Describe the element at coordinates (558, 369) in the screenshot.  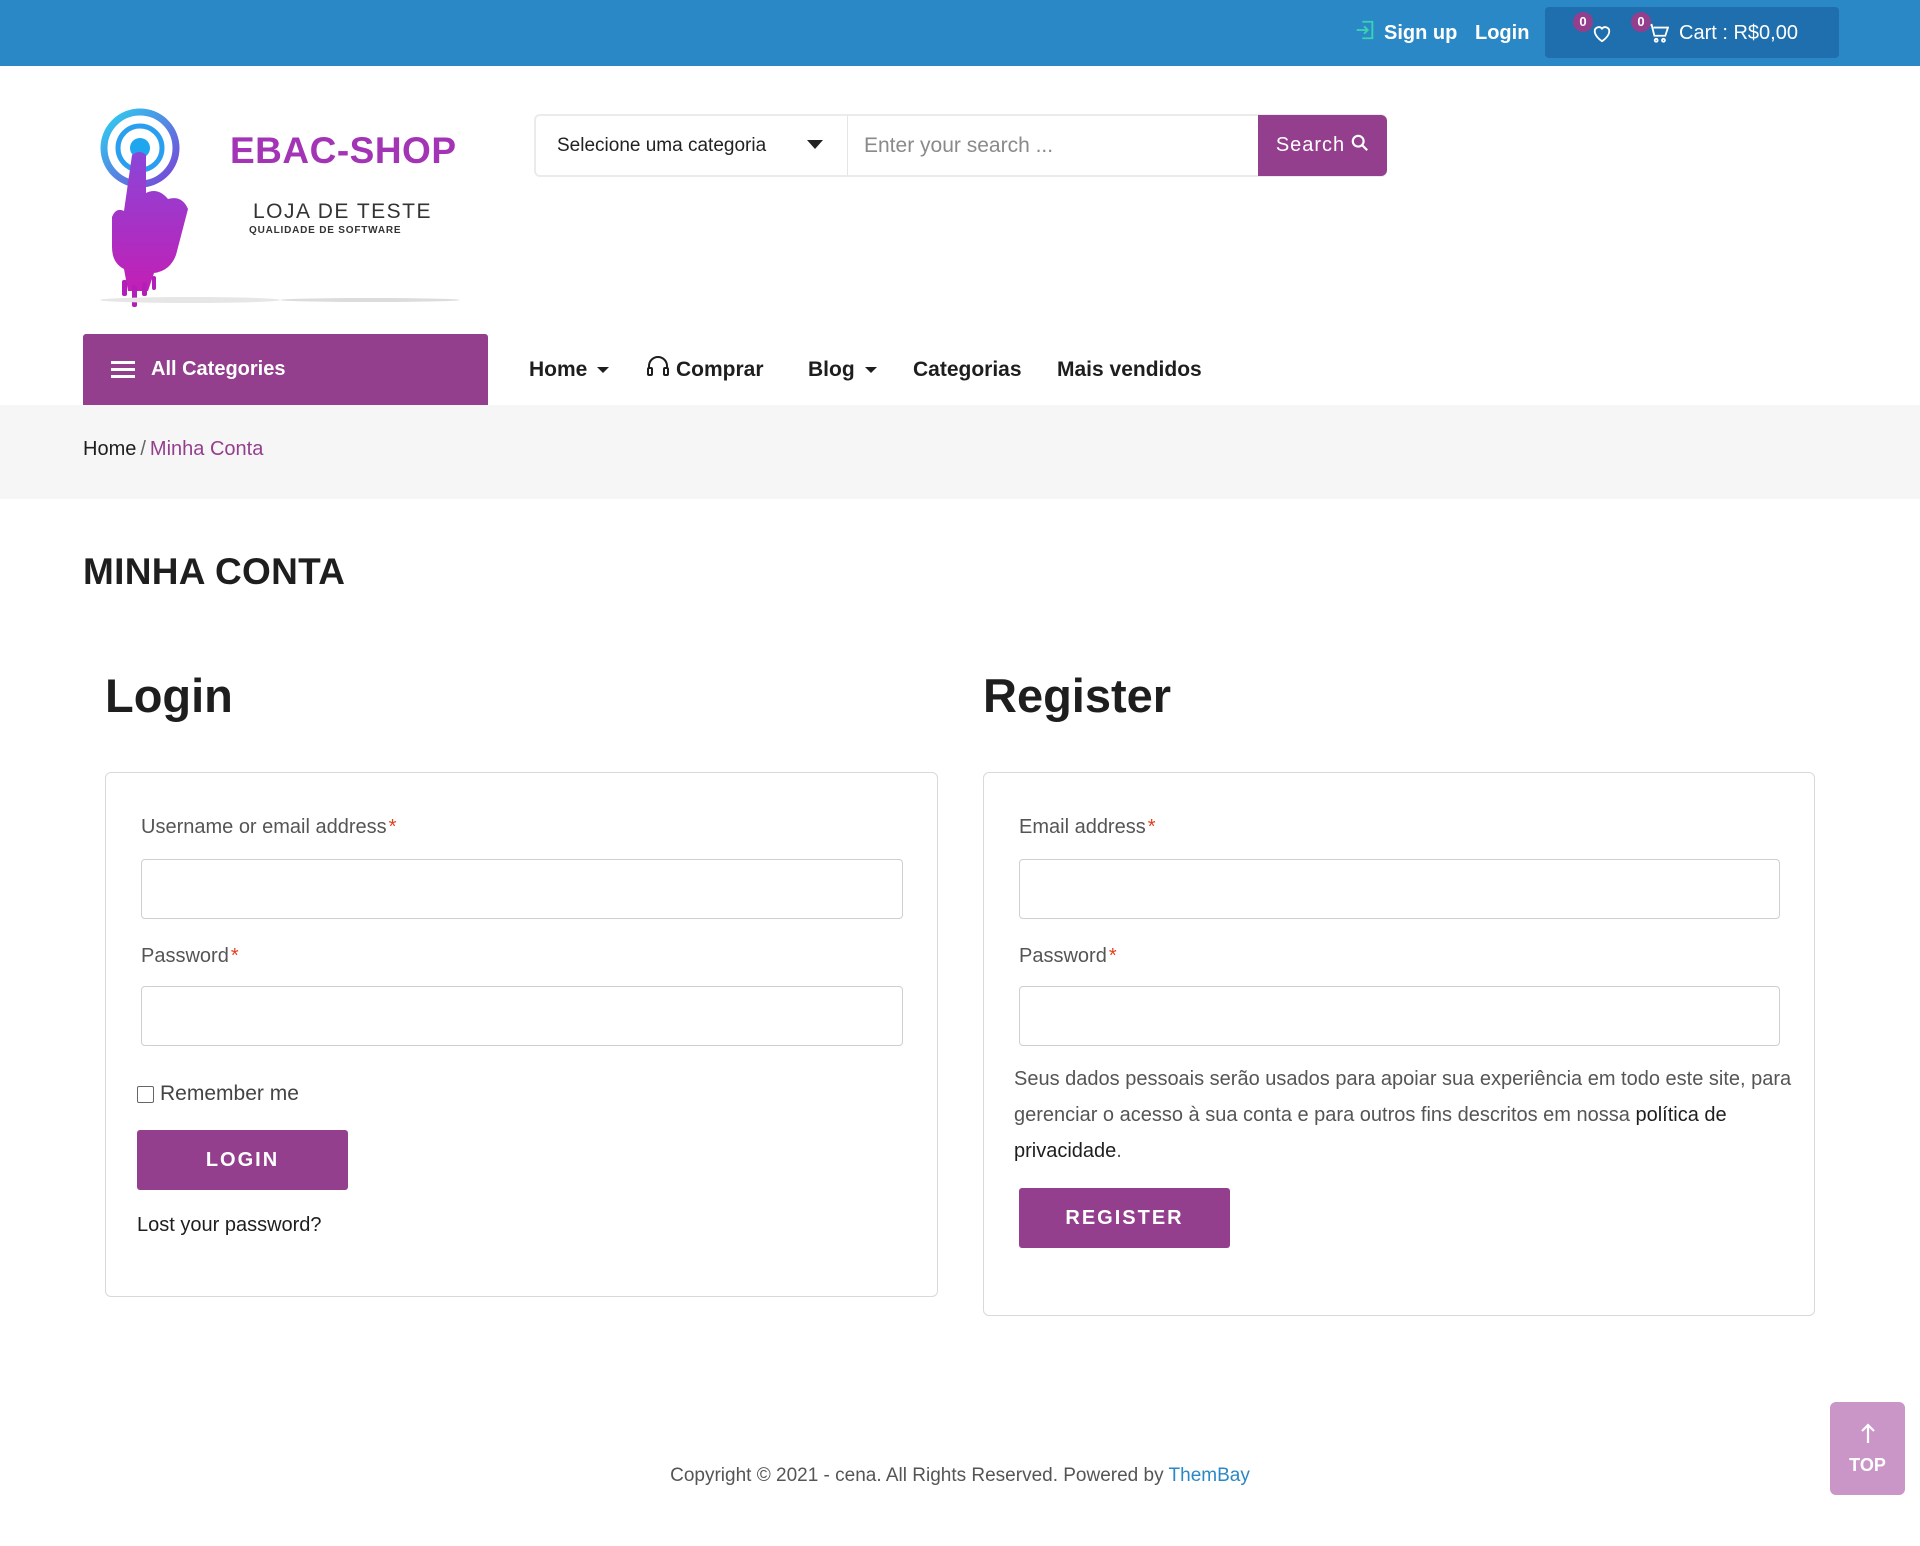
I see `nav-home-label: Home` at that location.